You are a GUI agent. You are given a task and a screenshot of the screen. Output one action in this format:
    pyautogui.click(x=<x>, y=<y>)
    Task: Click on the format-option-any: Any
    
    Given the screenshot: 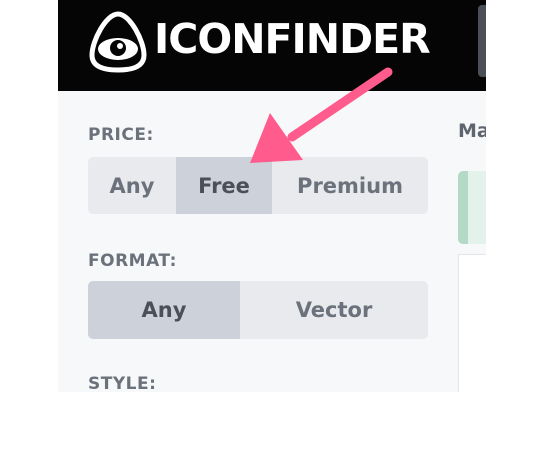 What is the action you would take?
    pyautogui.click(x=164, y=310)
    